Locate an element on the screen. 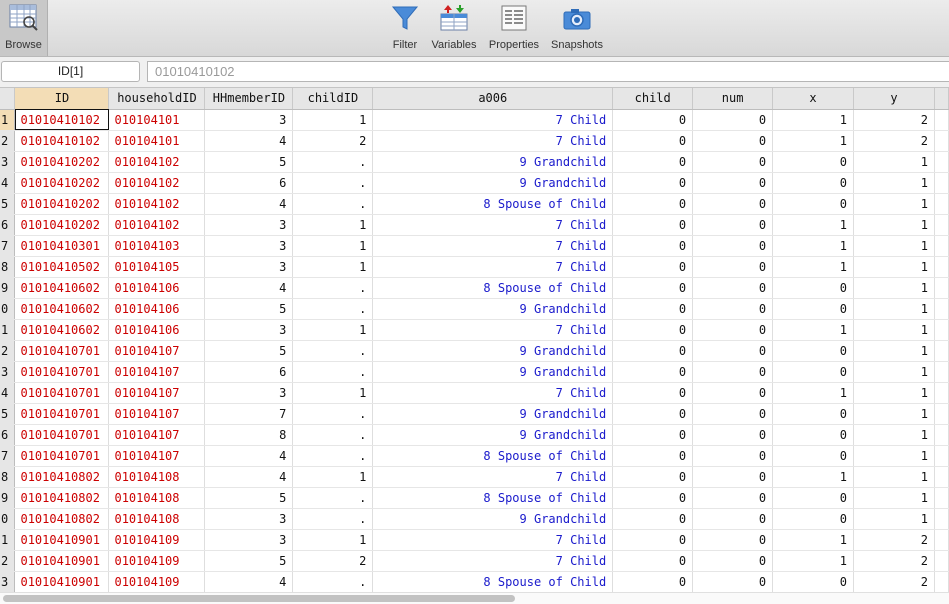 The image size is (949, 604). cell-householdid: 010104106 is located at coordinates (157, 330).